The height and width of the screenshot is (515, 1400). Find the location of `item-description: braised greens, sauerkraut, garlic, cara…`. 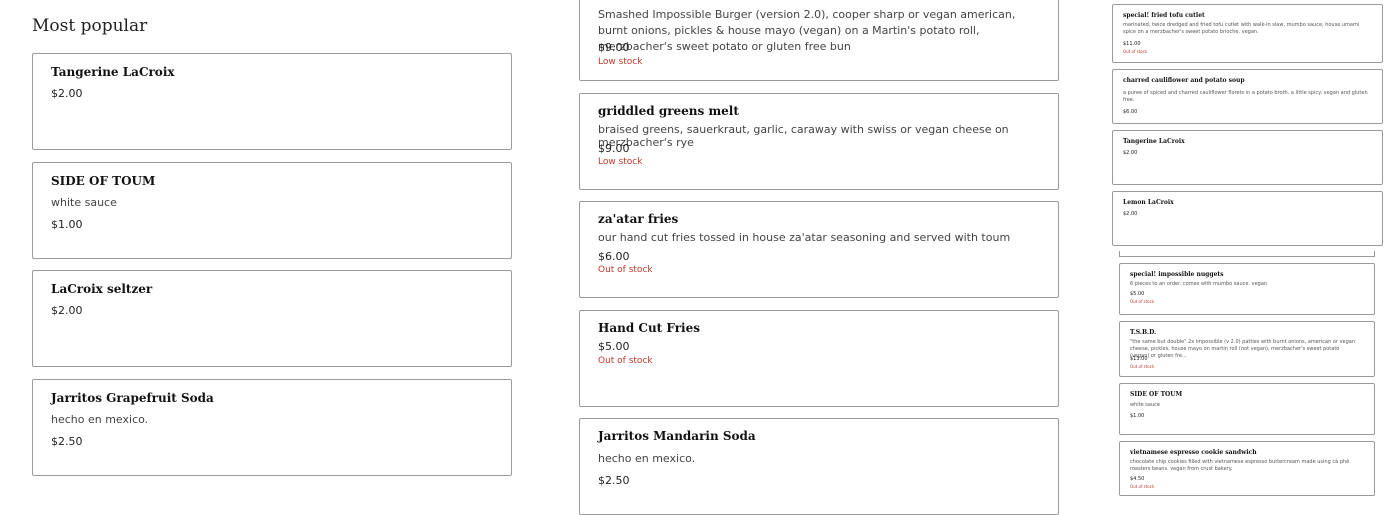

item-description: braised greens, sauerkraut, garlic, cara… is located at coordinates (803, 136).